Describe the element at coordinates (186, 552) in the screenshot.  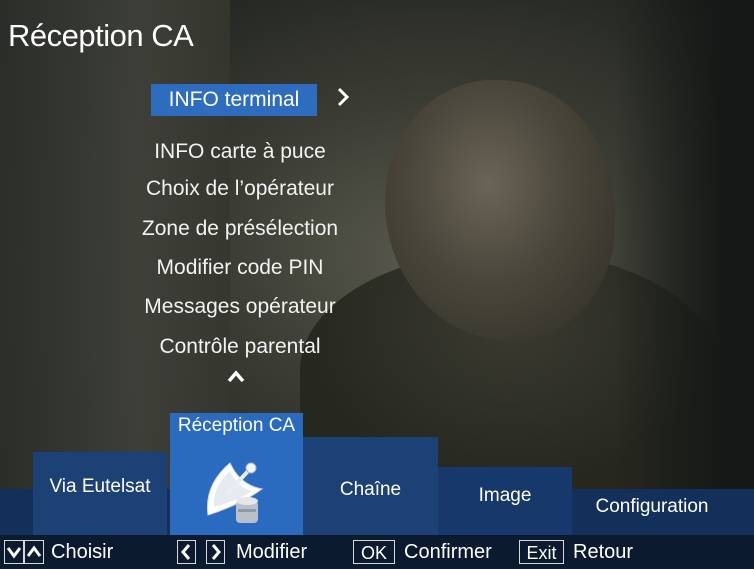
I see `left-key-icon` at that location.